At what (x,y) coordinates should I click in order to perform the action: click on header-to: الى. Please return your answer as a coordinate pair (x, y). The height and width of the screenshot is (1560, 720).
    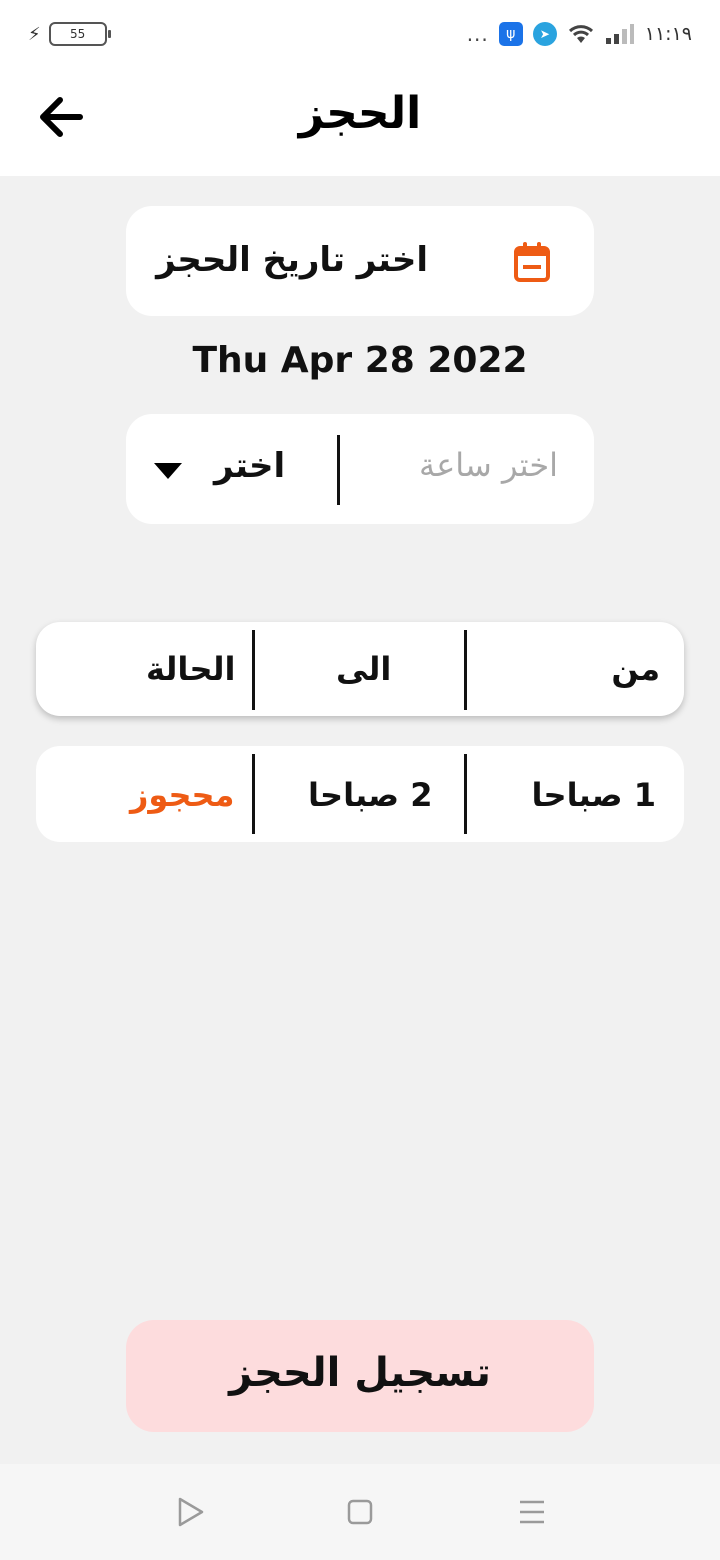
    Looking at the image, I should click on (364, 669).